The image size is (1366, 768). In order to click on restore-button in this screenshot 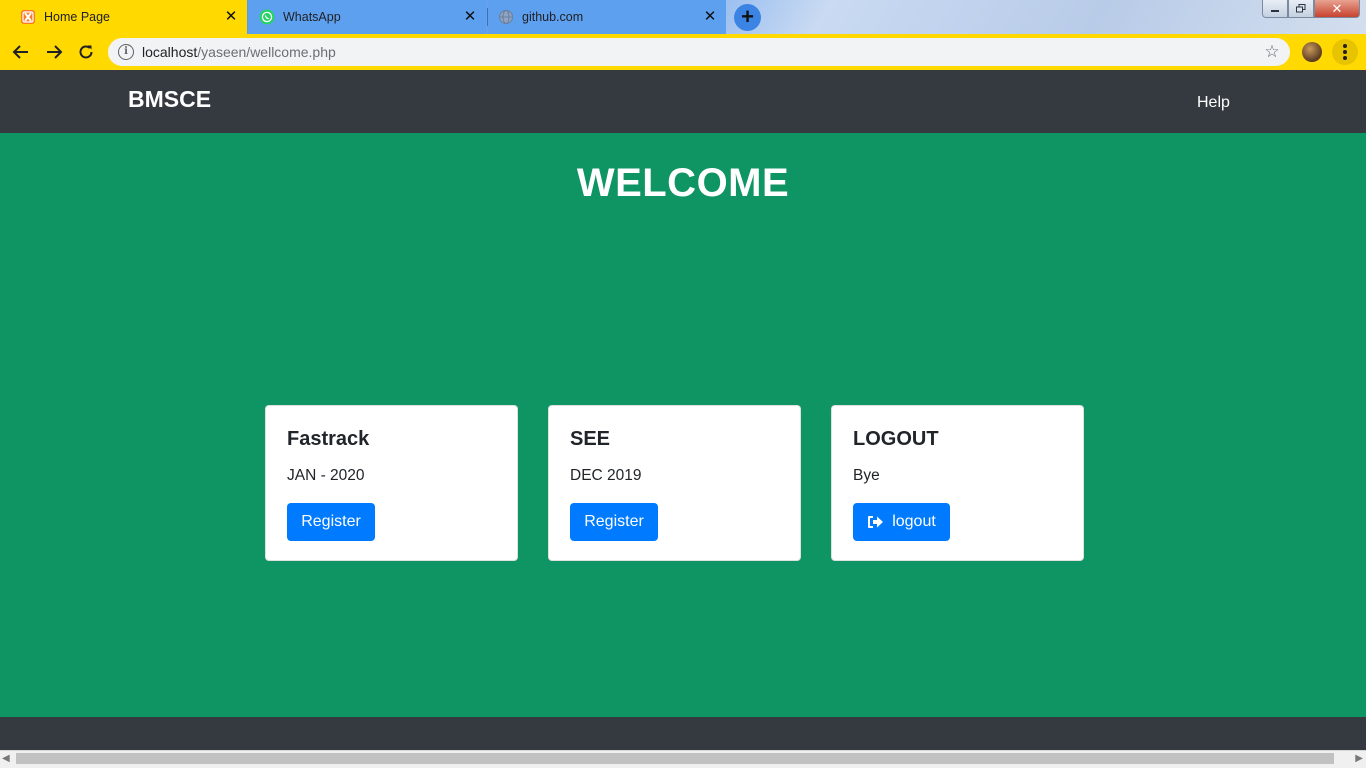, I will do `click(1301, 9)`.